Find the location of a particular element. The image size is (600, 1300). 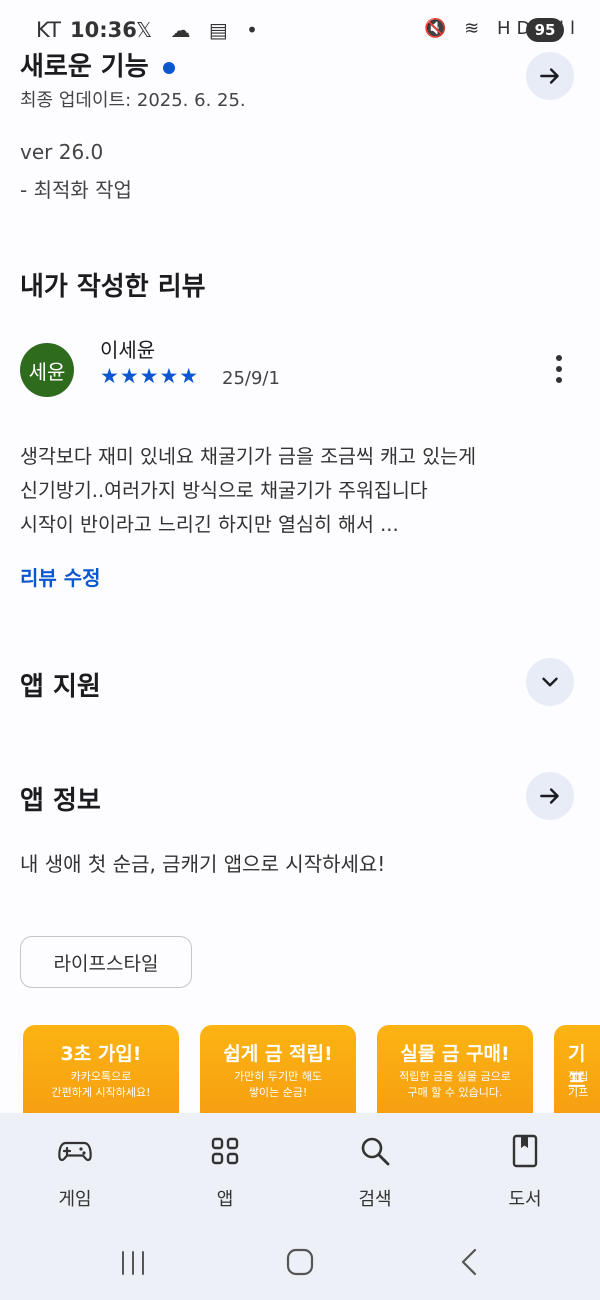

edit-review-link: 리뷰 수정 is located at coordinates (60, 576).